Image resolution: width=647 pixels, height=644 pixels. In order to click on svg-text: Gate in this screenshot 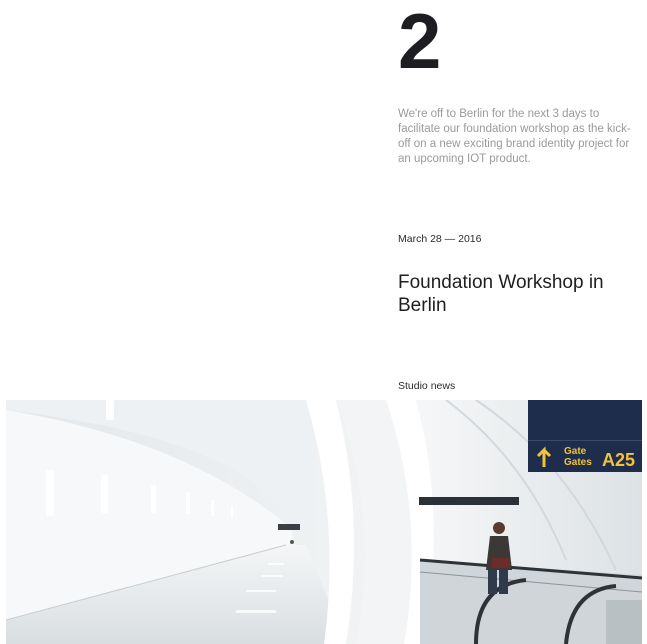, I will do `click(575, 451)`.